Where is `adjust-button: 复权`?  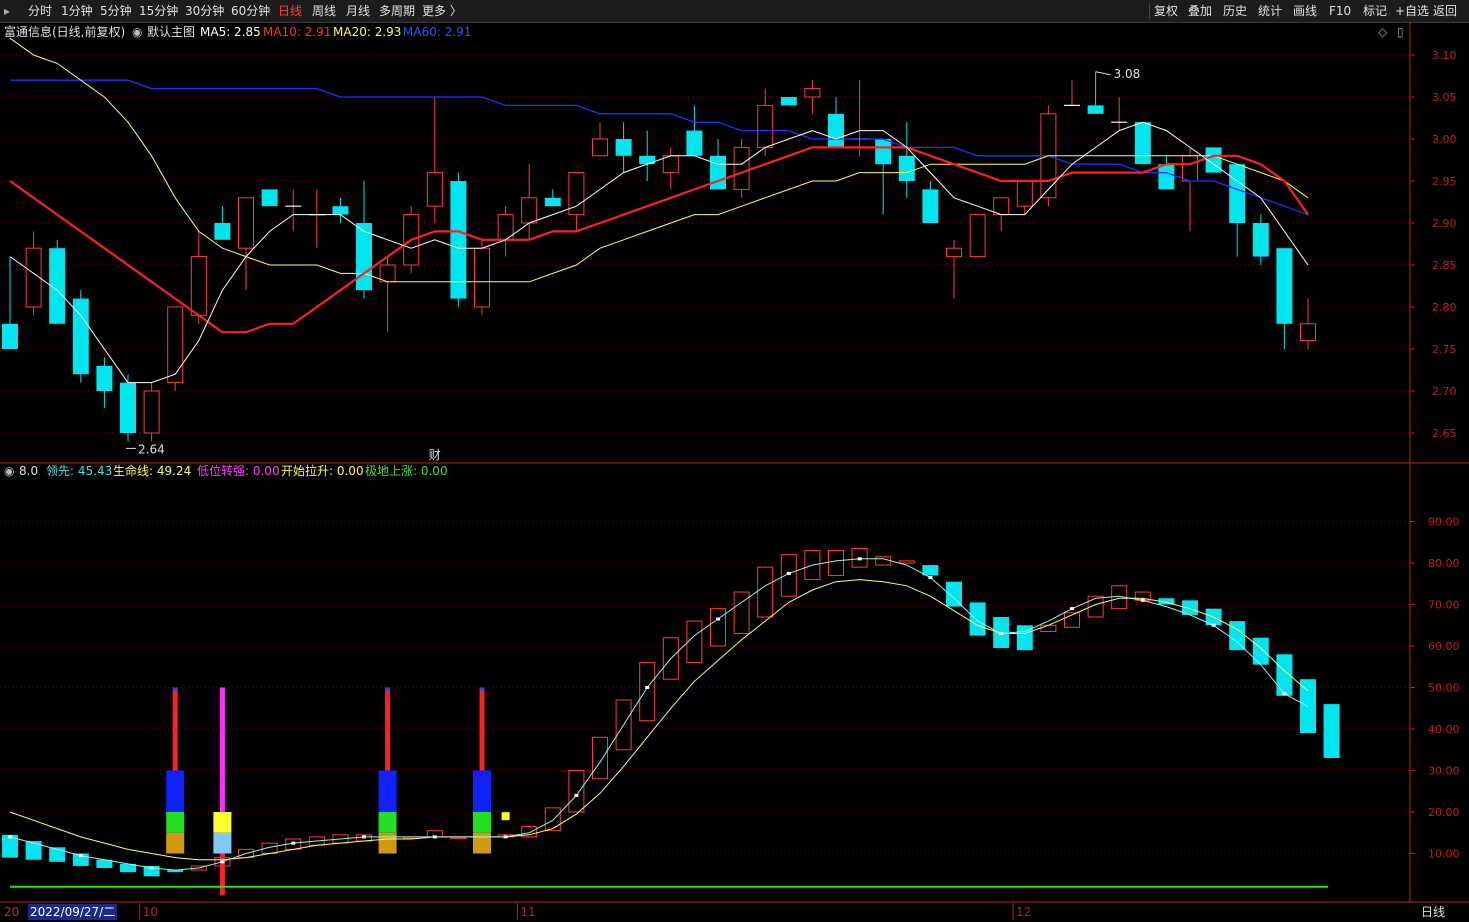 adjust-button: 复权 is located at coordinates (1166, 11).